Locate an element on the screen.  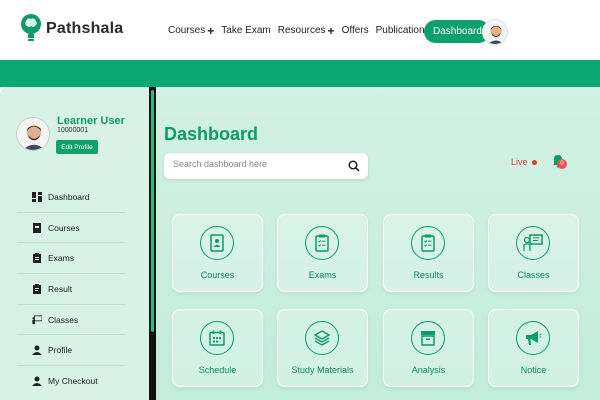
card-analysis: Analysis is located at coordinates (428, 348).